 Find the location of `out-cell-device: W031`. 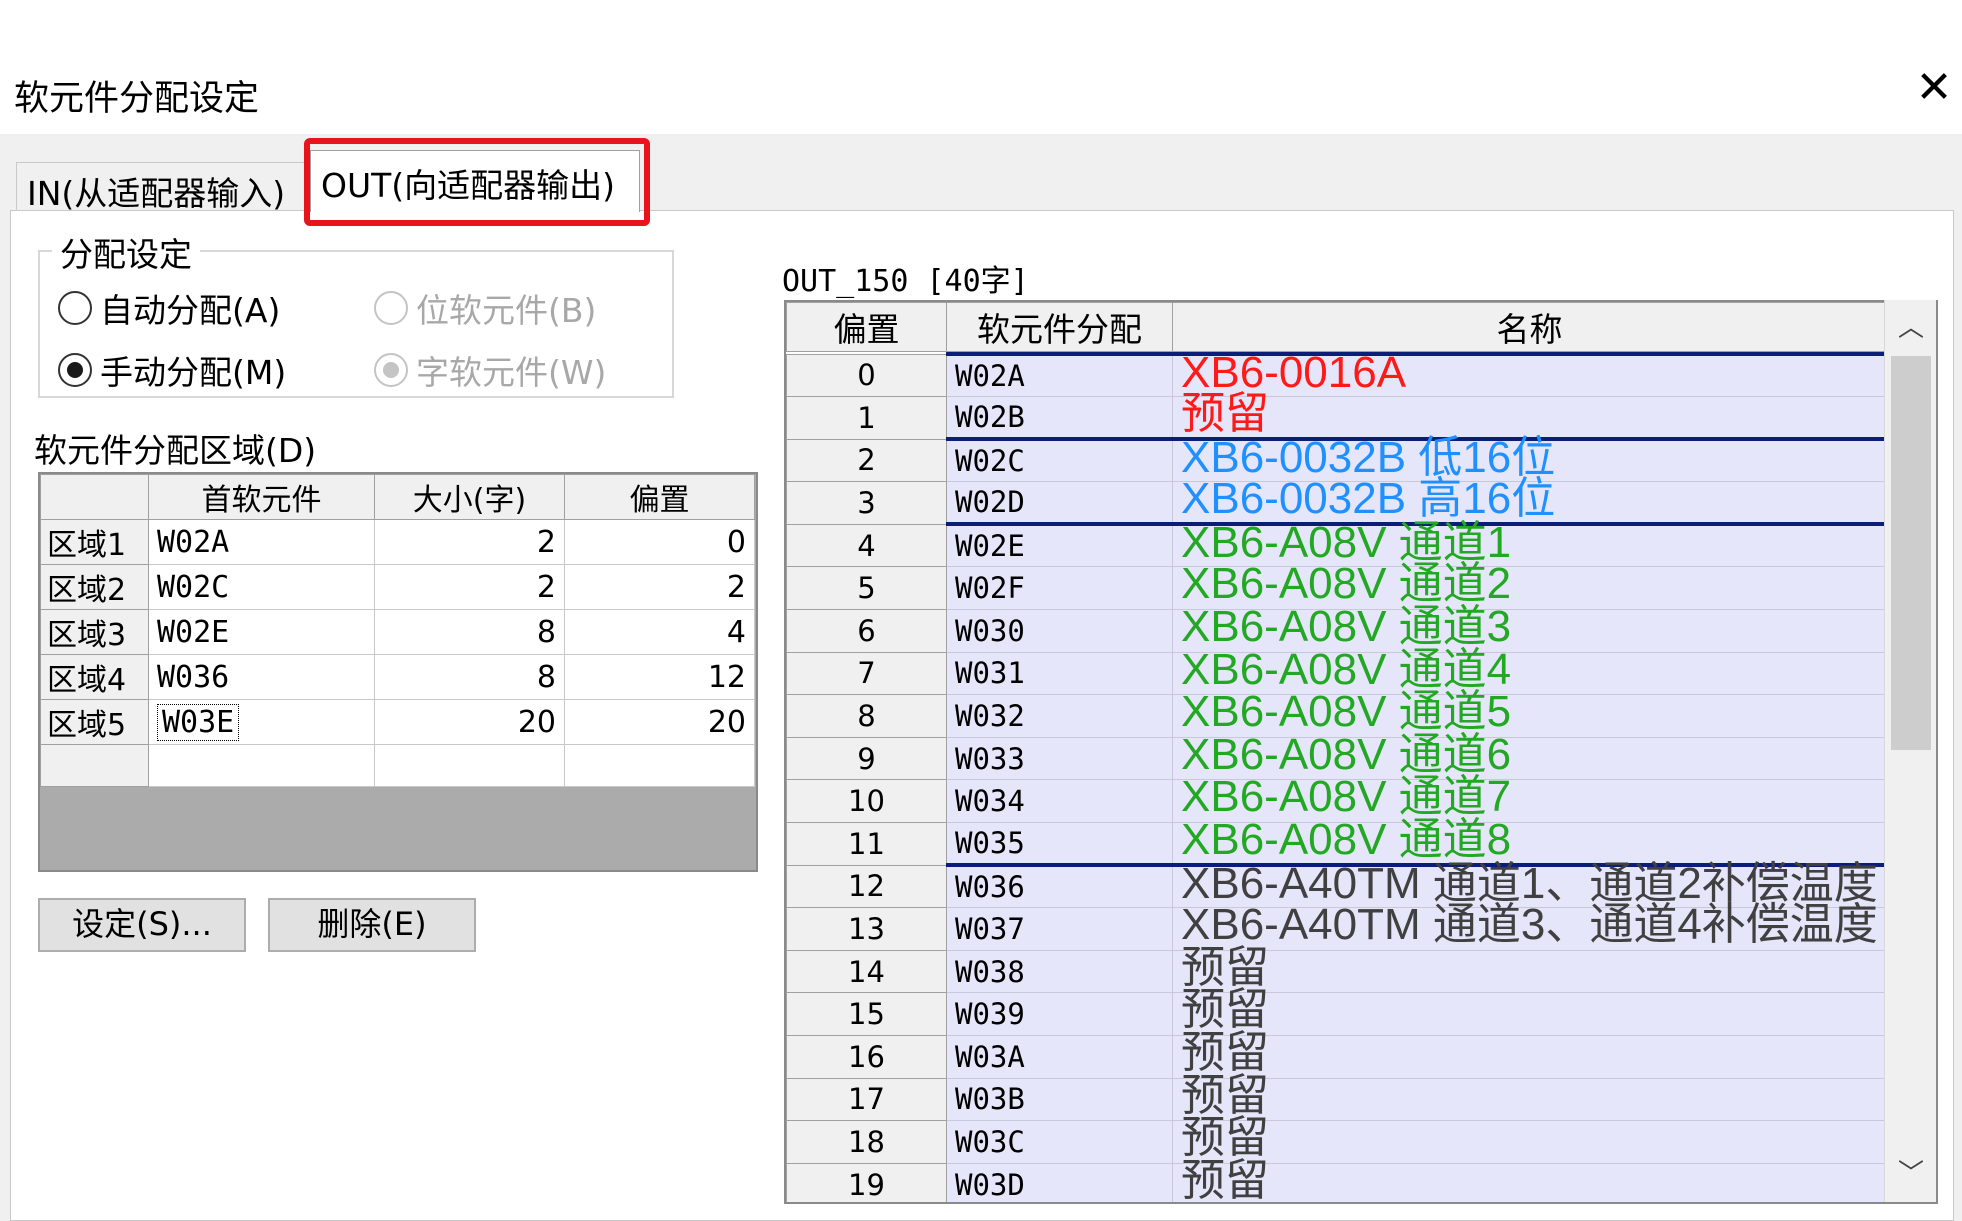

out-cell-device: W031 is located at coordinates (1059, 674).